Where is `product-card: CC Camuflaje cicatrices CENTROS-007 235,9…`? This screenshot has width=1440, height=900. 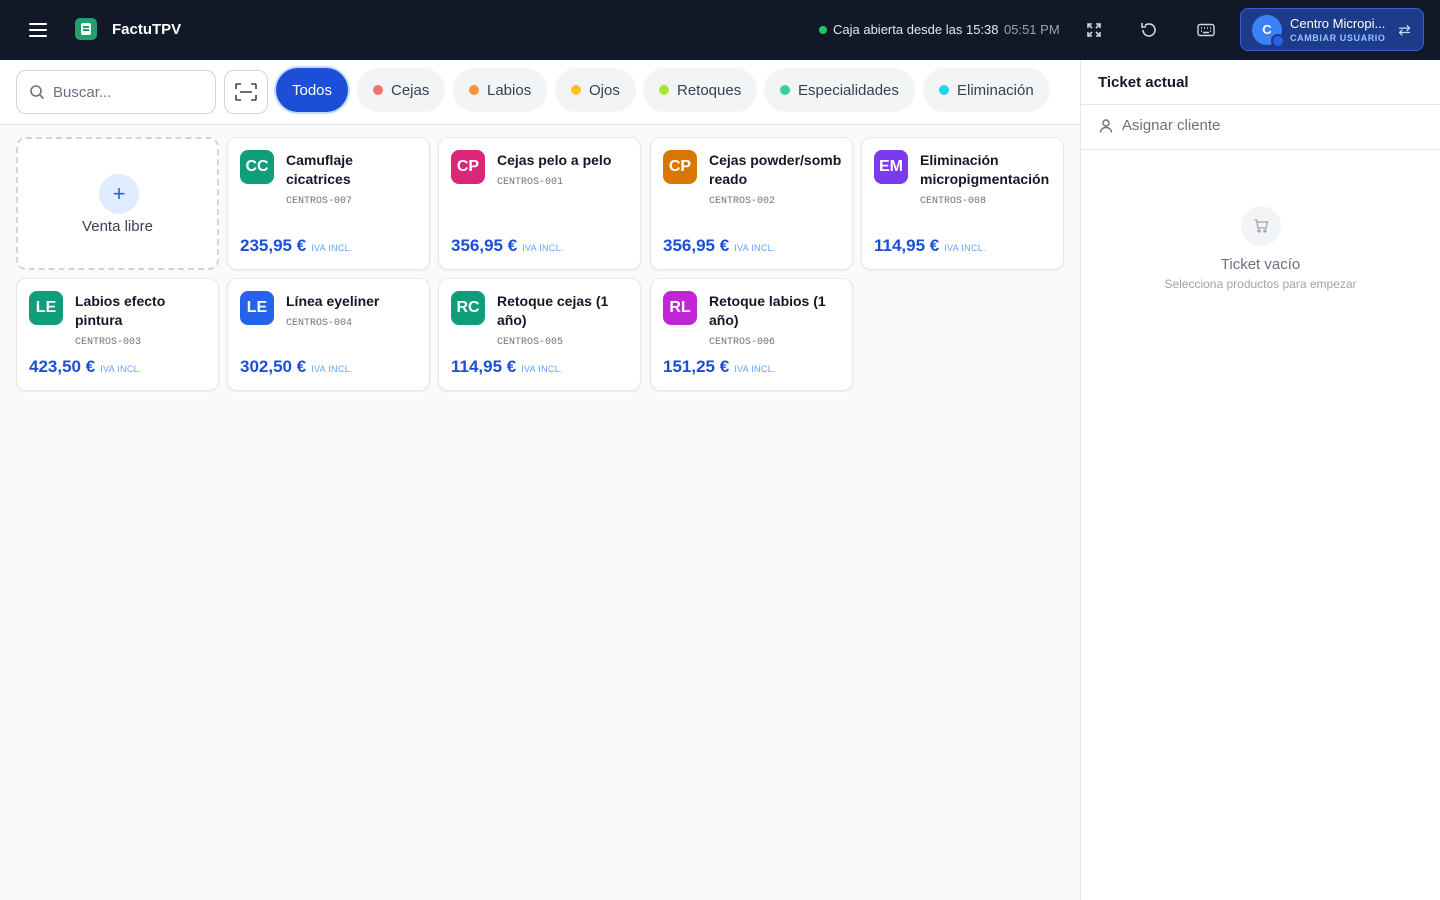 product-card: CC Camuflaje cicatrices CENTROS-007 235,9… is located at coordinates (328, 203).